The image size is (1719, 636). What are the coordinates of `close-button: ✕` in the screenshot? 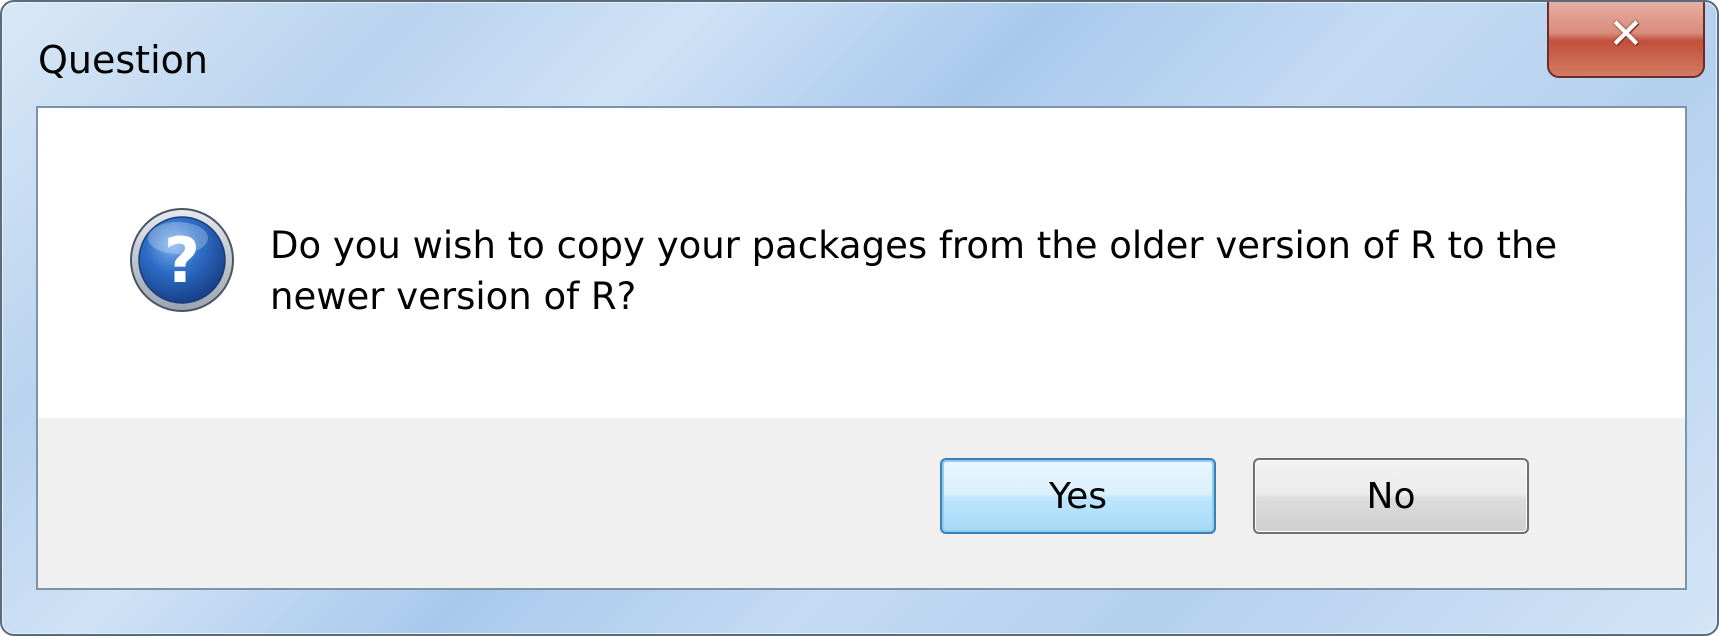 It's located at (1626, 40).